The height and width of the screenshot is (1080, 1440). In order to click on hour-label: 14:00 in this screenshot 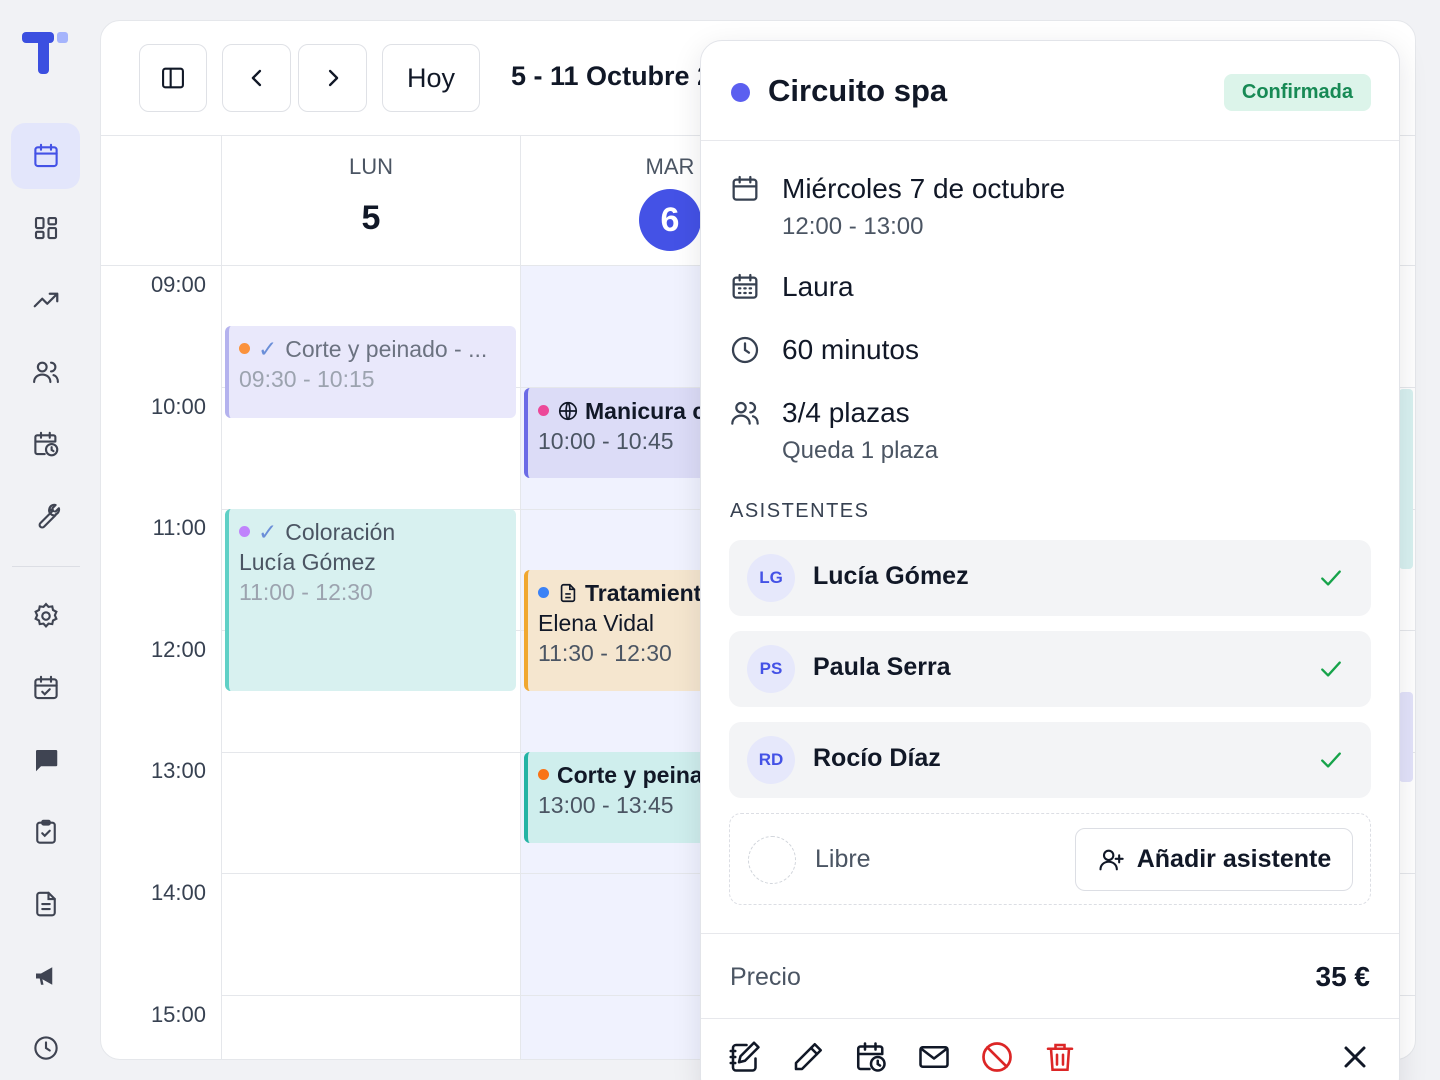, I will do `click(178, 892)`.